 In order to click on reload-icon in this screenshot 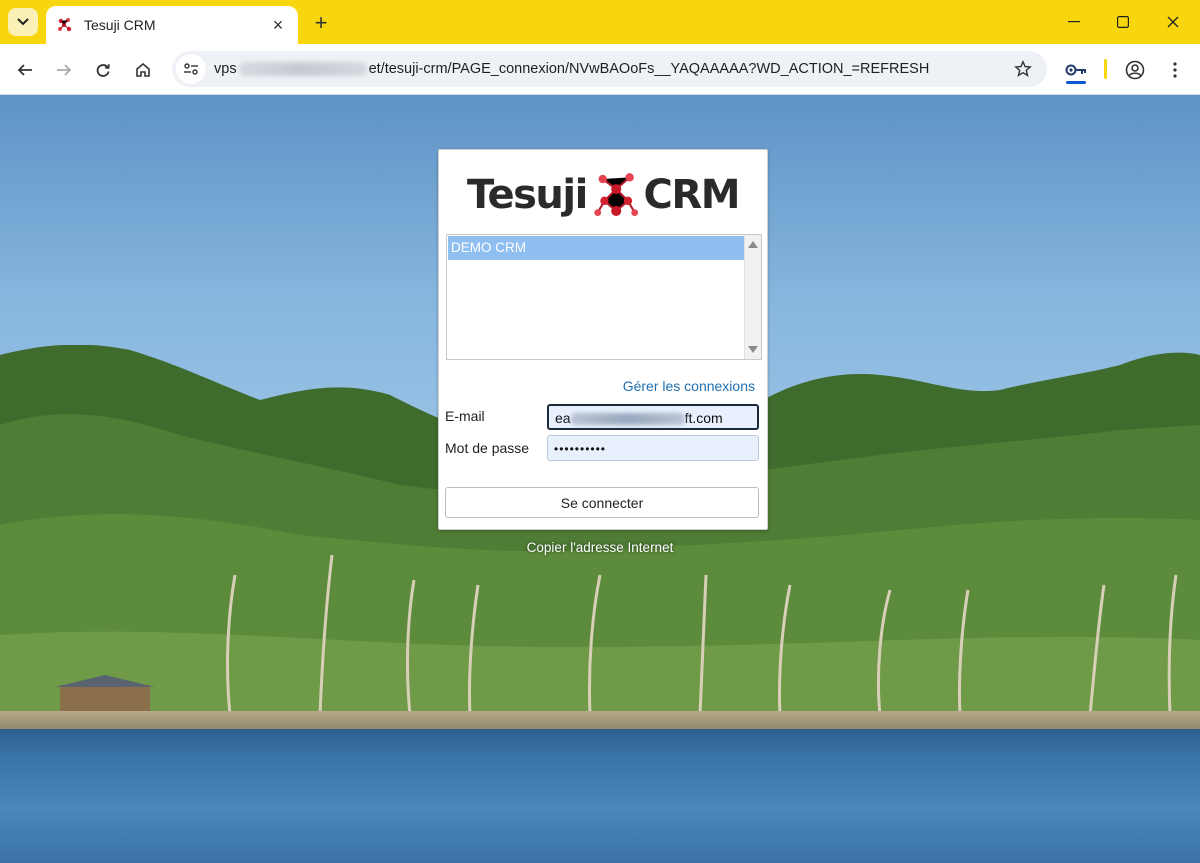, I will do `click(103, 70)`.